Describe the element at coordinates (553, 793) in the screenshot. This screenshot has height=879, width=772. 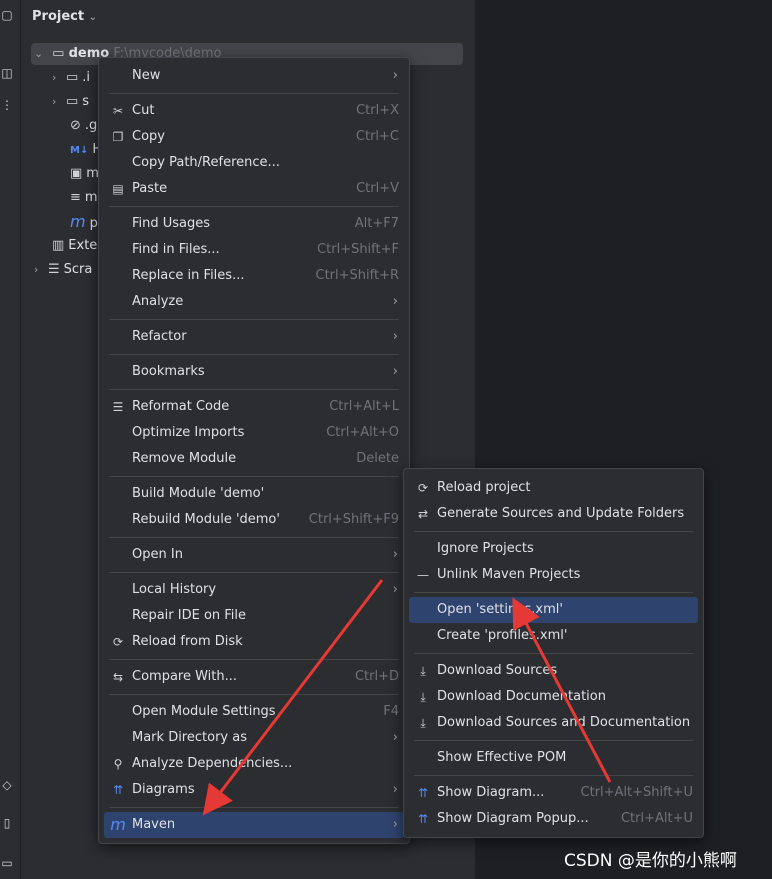
I see `menu-item-show-diagram: ⇈ Show Diagram... Ctrl+Alt+Shift+U` at that location.